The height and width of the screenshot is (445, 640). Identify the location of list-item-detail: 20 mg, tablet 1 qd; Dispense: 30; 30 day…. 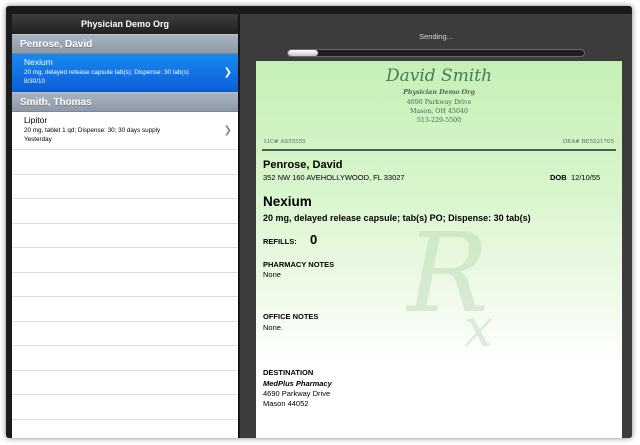
(92, 130).